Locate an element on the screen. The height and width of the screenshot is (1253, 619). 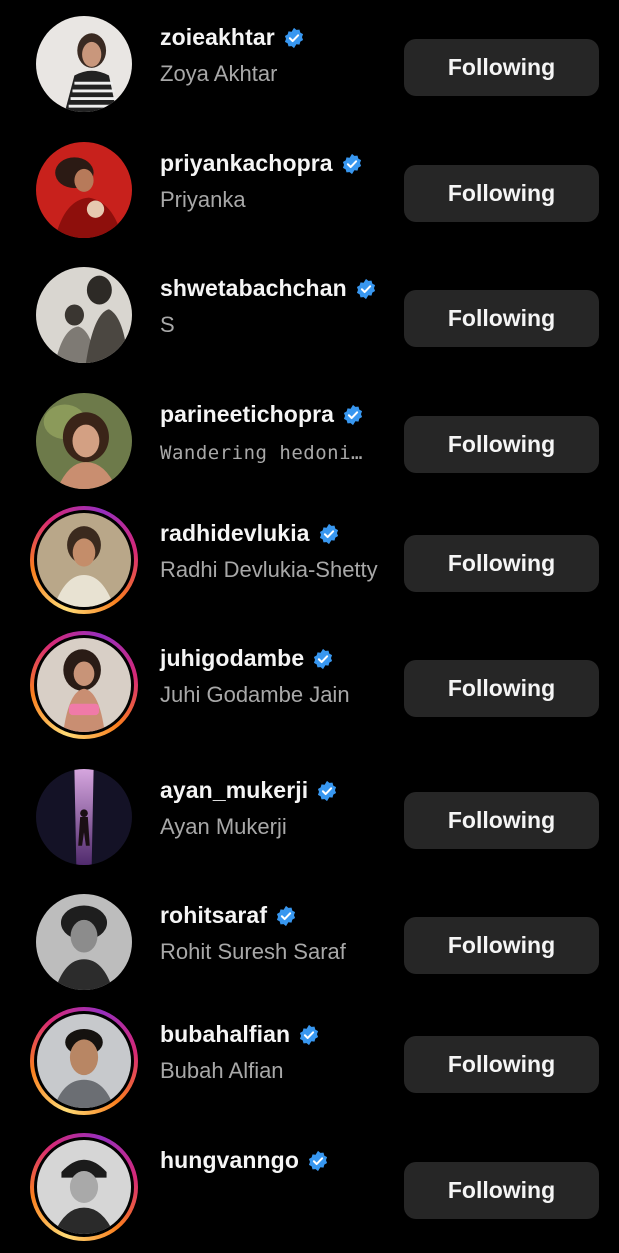
full-name: S is located at coordinates (167, 324).